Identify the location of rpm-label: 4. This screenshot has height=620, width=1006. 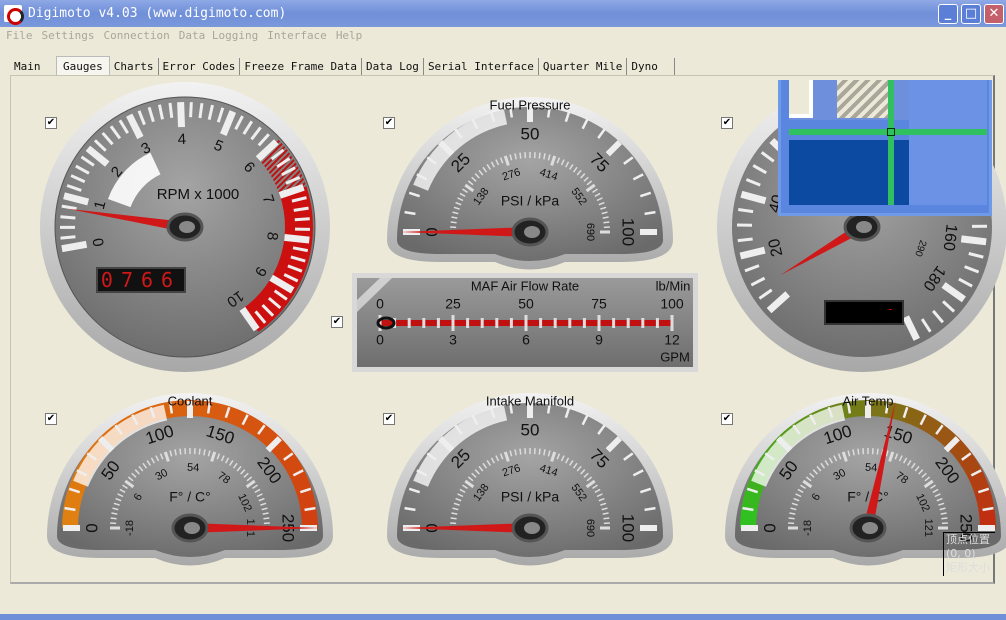
(181, 139).